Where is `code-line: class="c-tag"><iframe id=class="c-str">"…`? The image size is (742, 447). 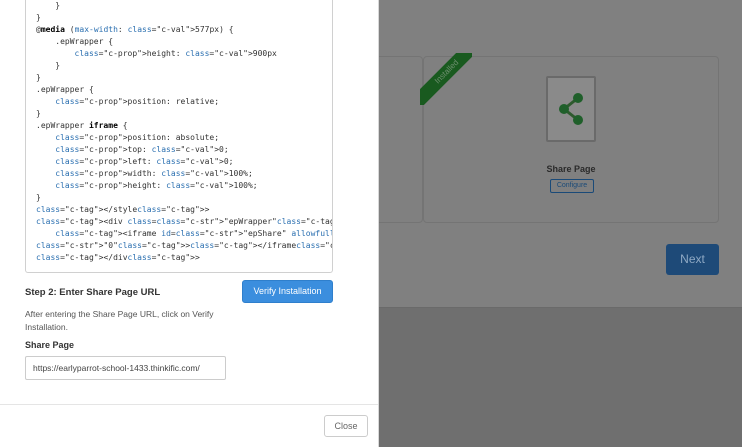
code-line: class="c-tag"><iframe id=class="c-str">"… is located at coordinates (193, 233).